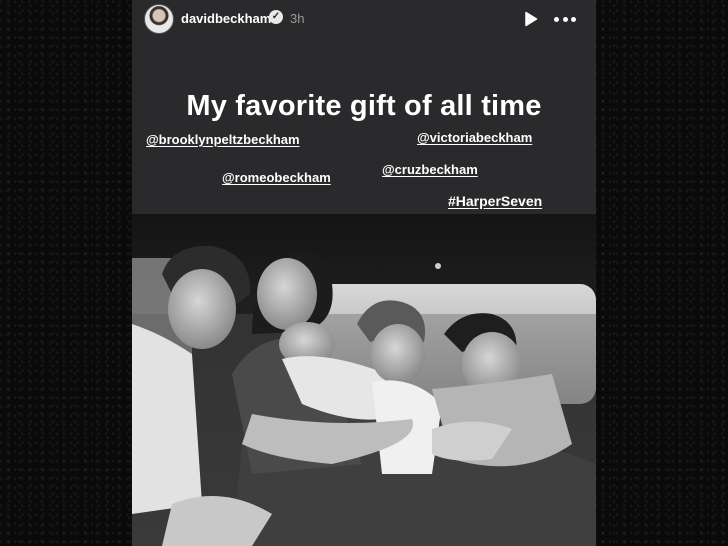 The width and height of the screenshot is (728, 546). What do you see at coordinates (226, 18) in the screenshot?
I see `username: davidbeckham` at bounding box center [226, 18].